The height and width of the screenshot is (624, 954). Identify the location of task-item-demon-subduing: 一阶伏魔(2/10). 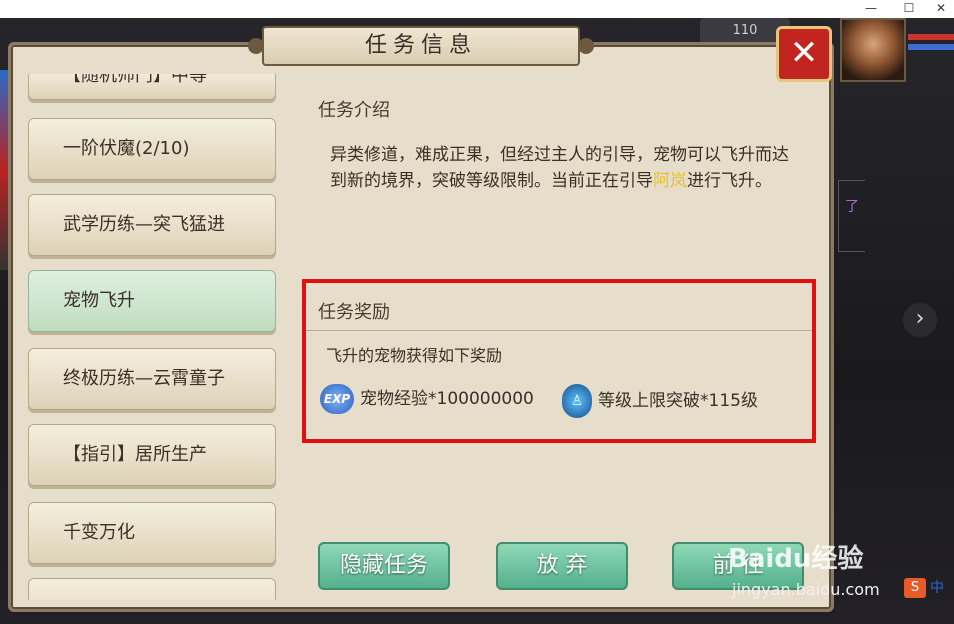
(152, 149).